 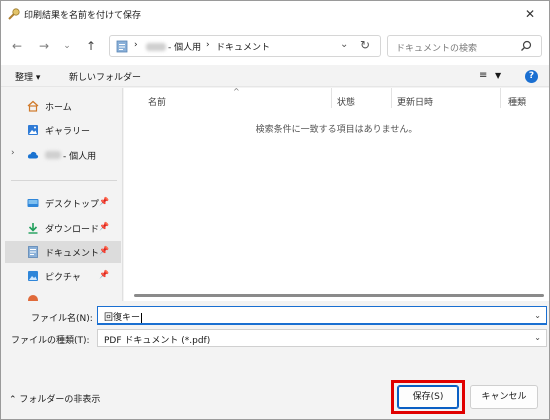 I want to click on filetype-value: PDF ドキュメント (*.pdf), so click(x=157, y=341).